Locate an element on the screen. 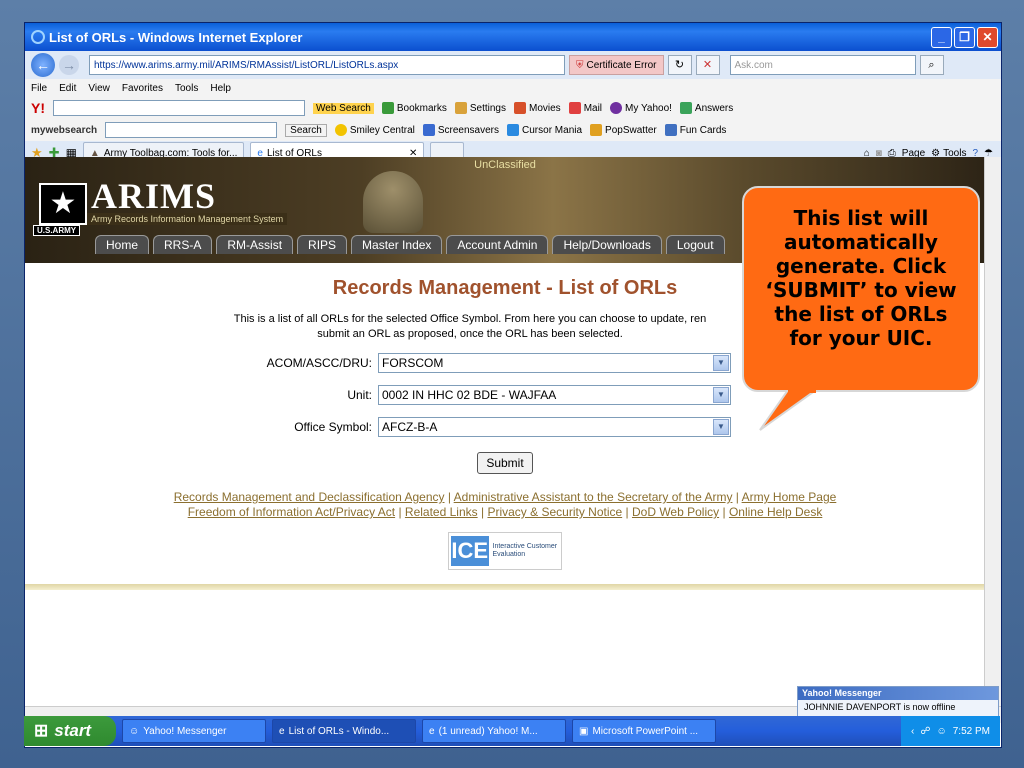  task-yahoo-messenger: ☺ Yahoo! Messenger is located at coordinates (194, 731).